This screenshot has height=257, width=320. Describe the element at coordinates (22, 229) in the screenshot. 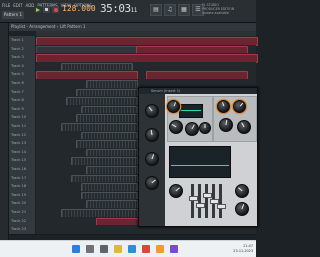

I see `track-label: Track 23` at that location.